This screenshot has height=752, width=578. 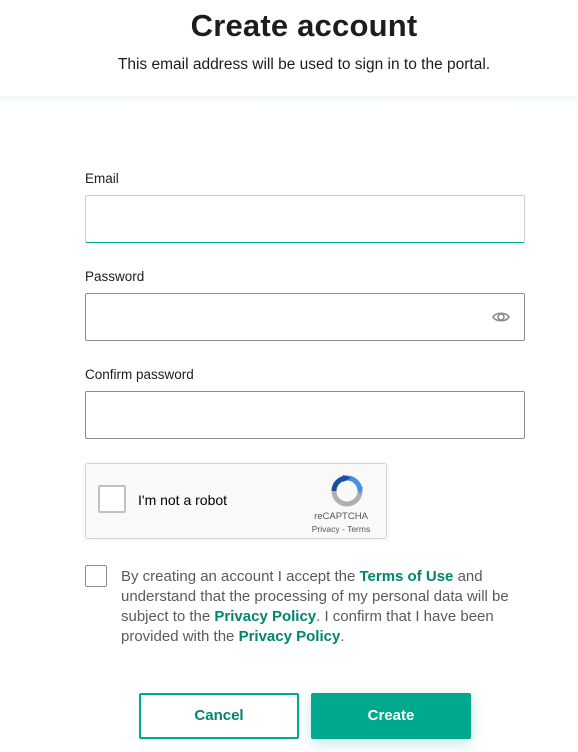 I want to click on email-field, so click(x=305, y=219).